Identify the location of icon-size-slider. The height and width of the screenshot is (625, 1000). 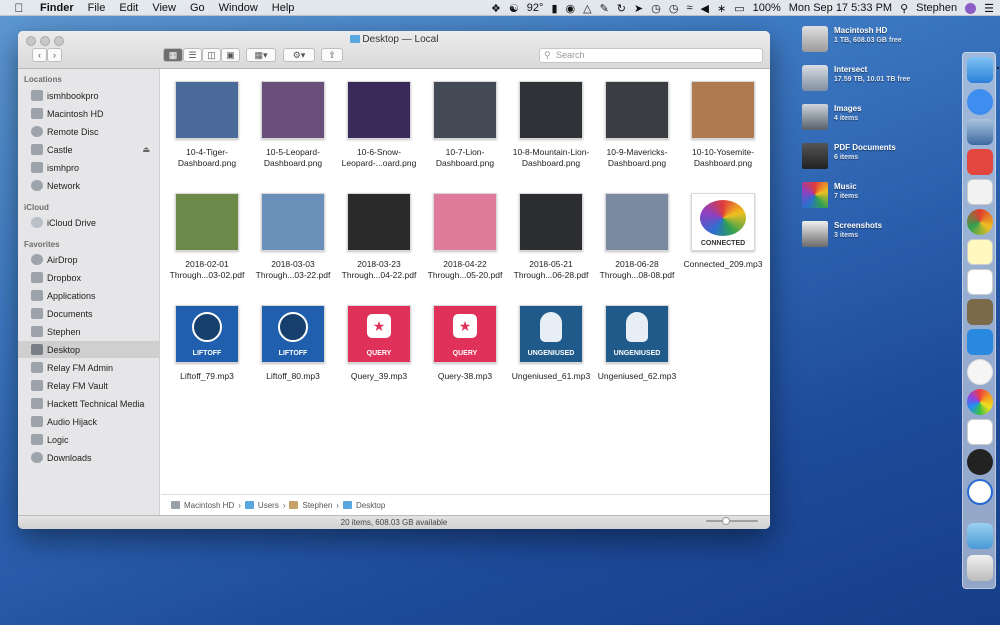
(732, 521).